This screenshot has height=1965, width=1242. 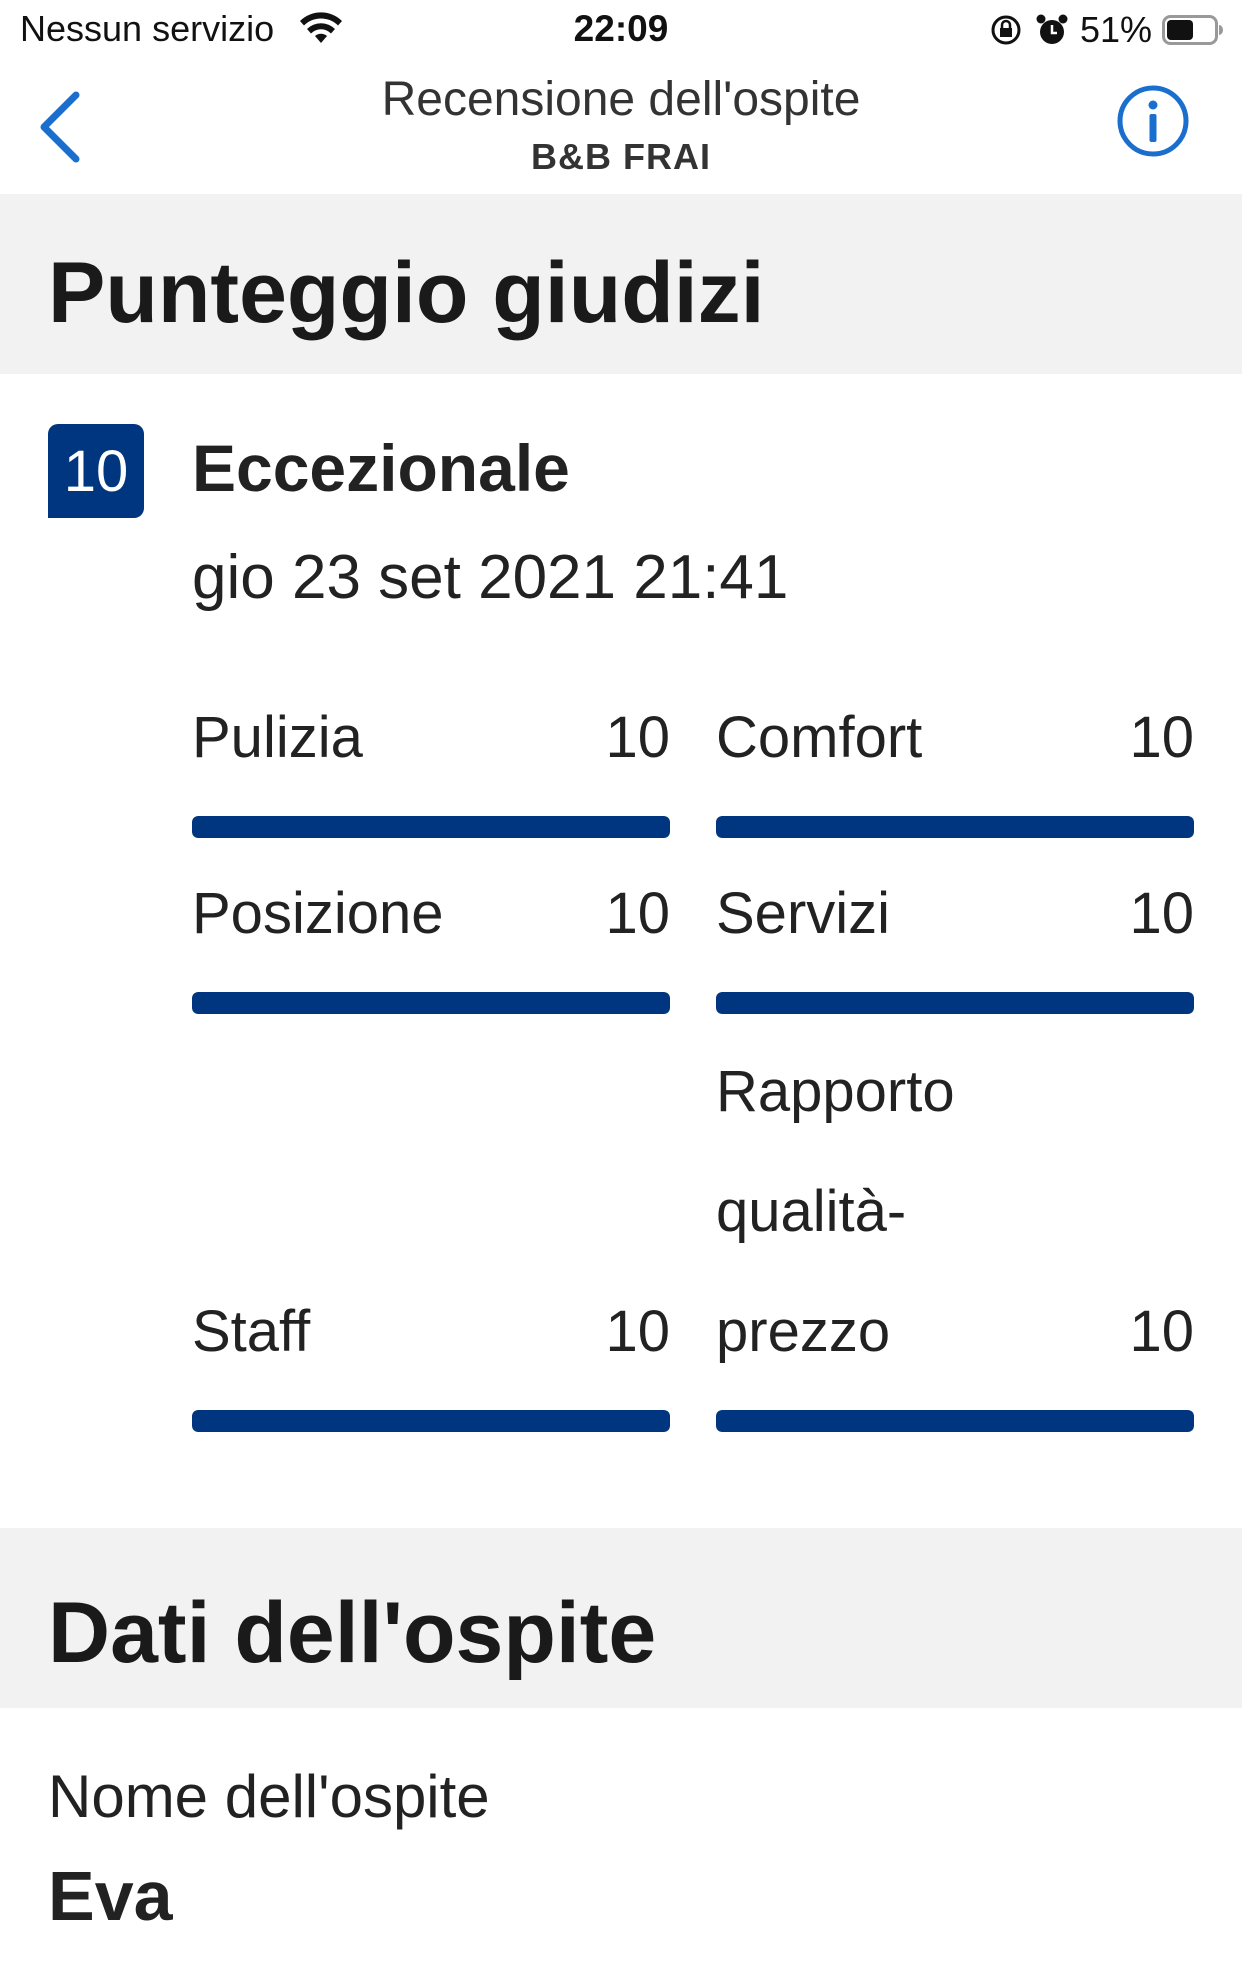 What do you see at coordinates (1052, 29) in the screenshot?
I see `alarm-icon` at bounding box center [1052, 29].